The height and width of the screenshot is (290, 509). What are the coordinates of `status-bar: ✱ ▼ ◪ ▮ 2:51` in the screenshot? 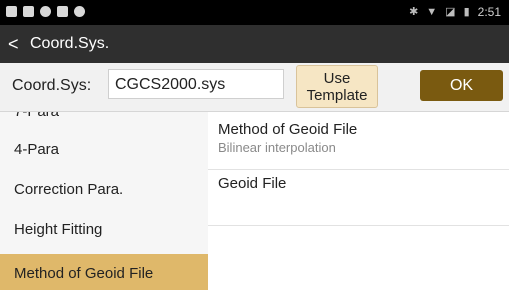 It's located at (254, 12).